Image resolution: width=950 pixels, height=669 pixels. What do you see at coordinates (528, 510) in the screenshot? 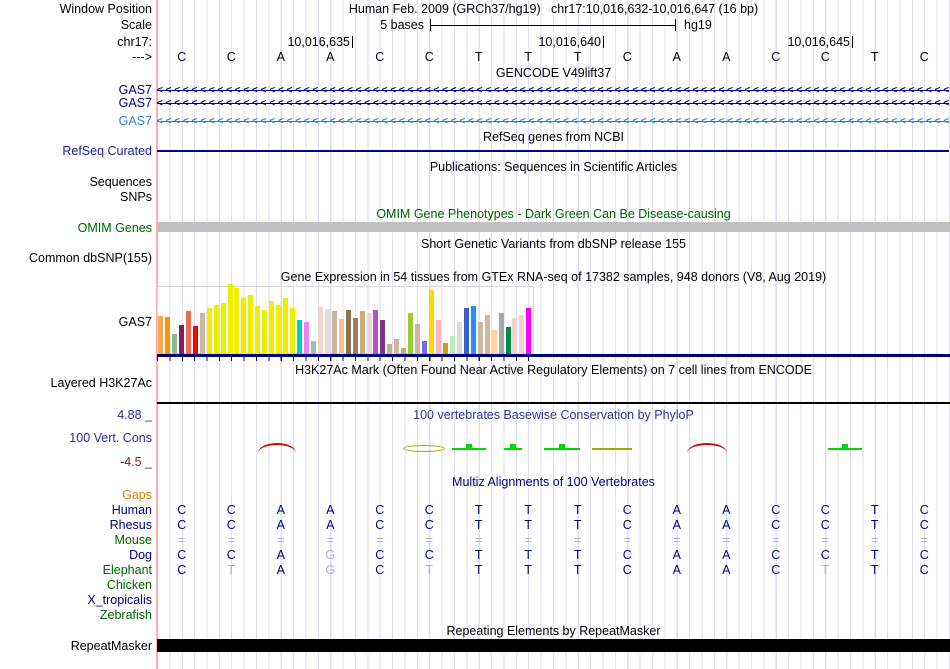
I see `alignment-letter-human: T` at bounding box center [528, 510].